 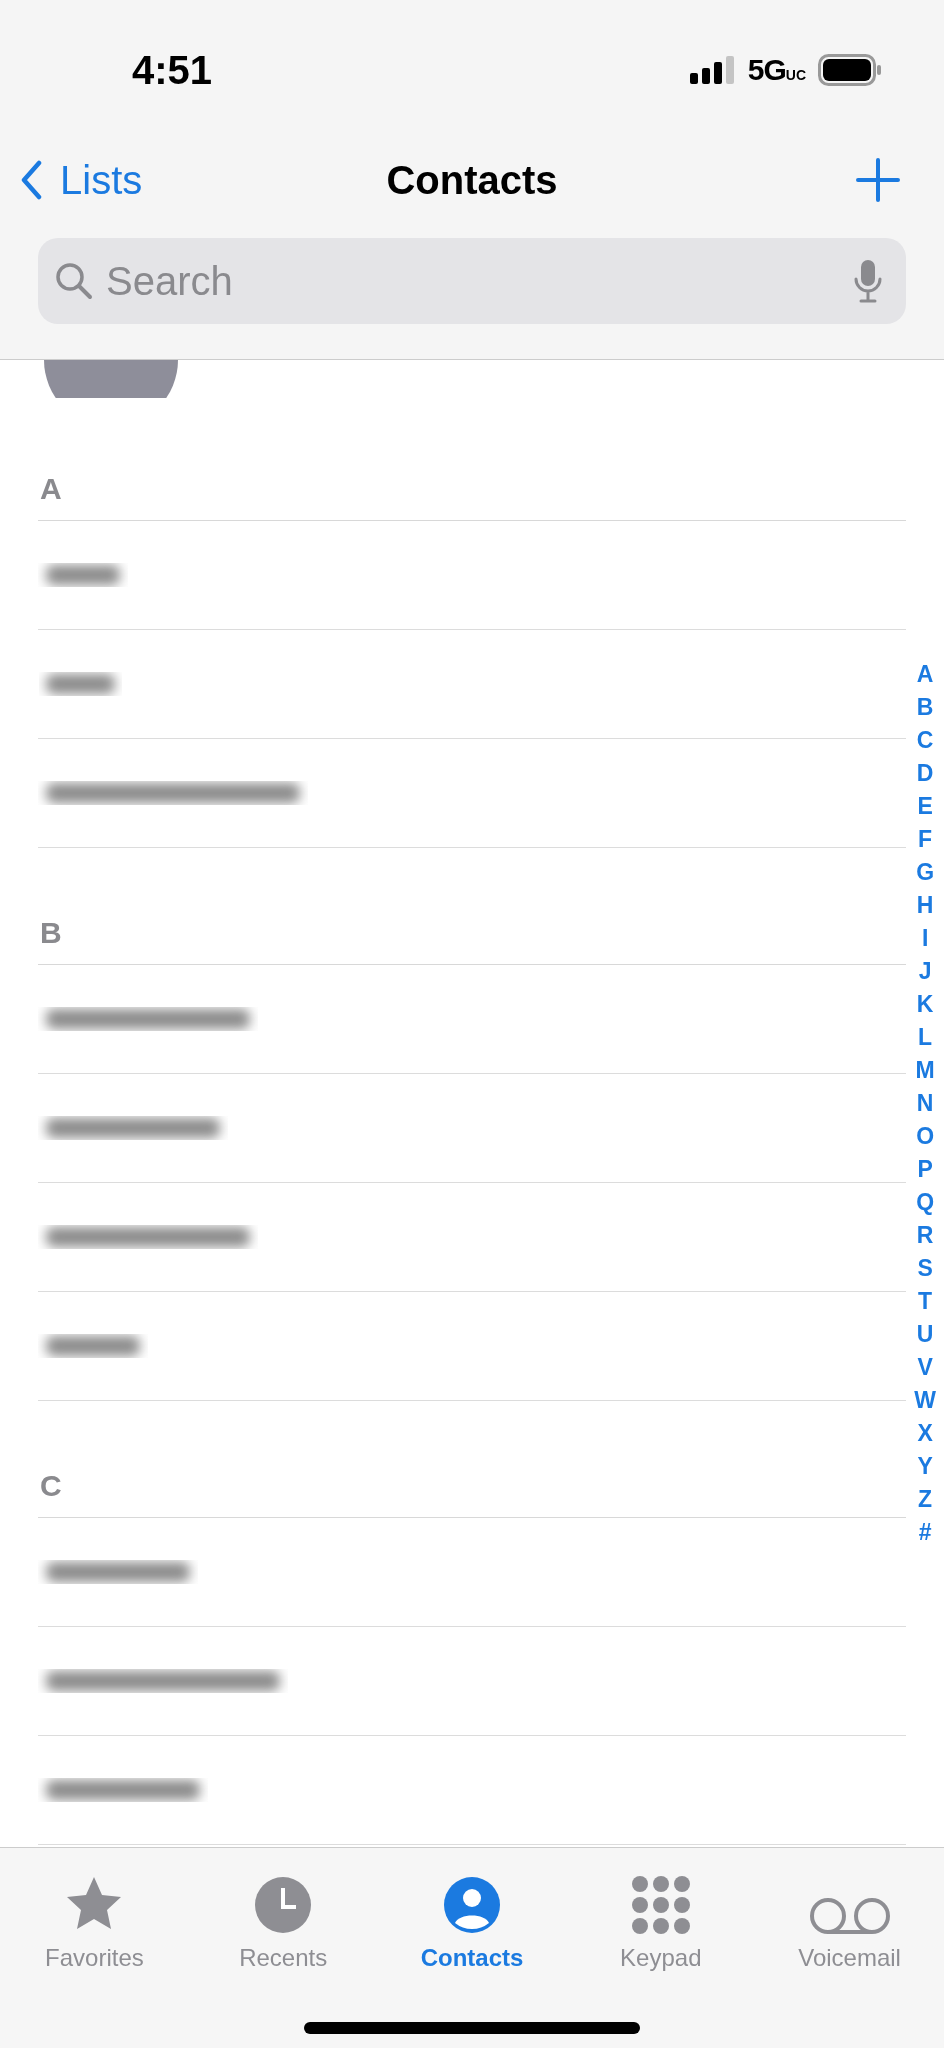 I want to click on tab-item: Keypad, so click(x=660, y=1917).